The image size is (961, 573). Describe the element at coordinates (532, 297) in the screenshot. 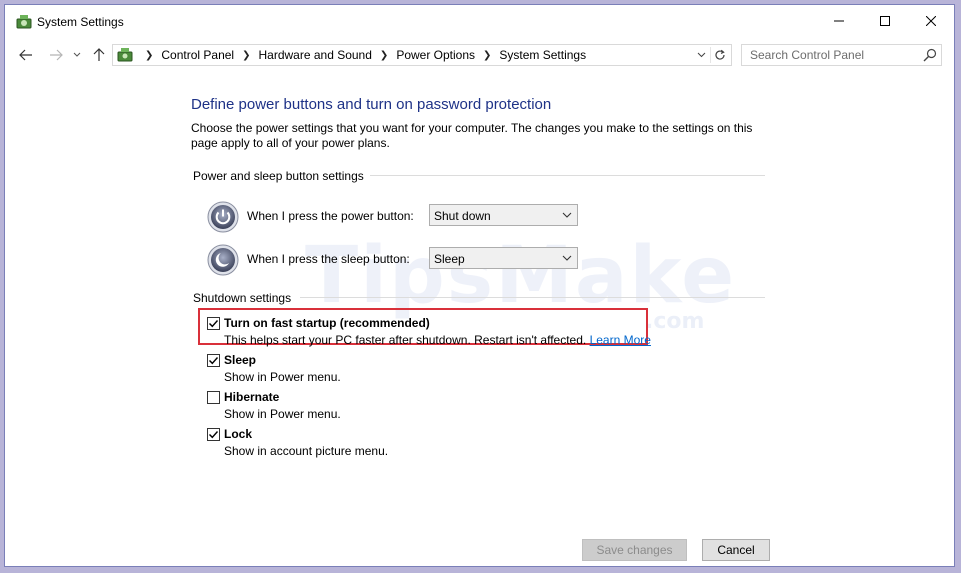

I see `shutdown-section-divider` at that location.